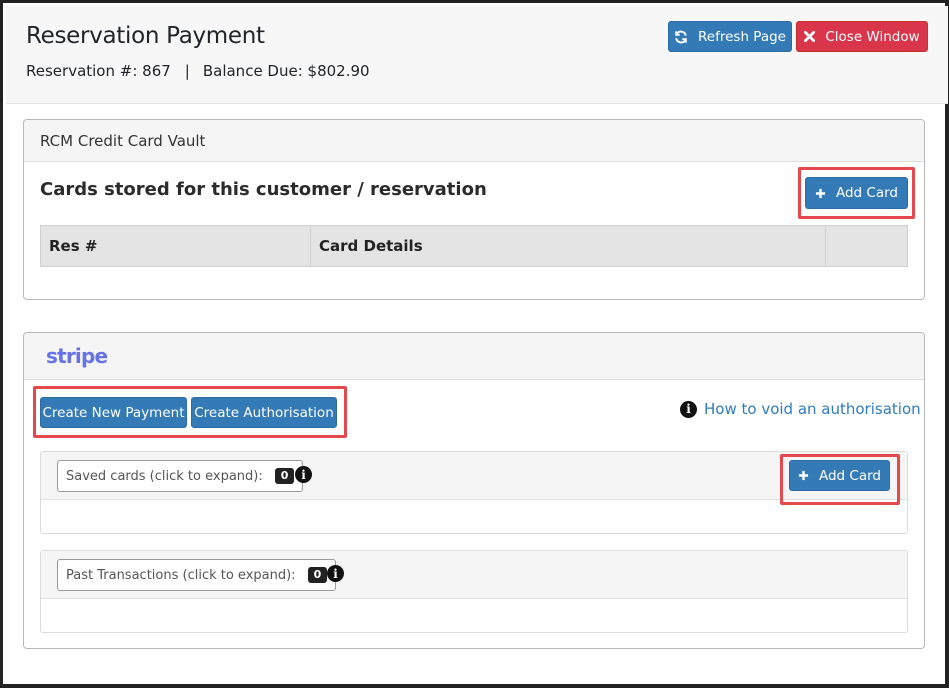  I want to click on saved-cards-count-badge: 0, so click(284, 476).